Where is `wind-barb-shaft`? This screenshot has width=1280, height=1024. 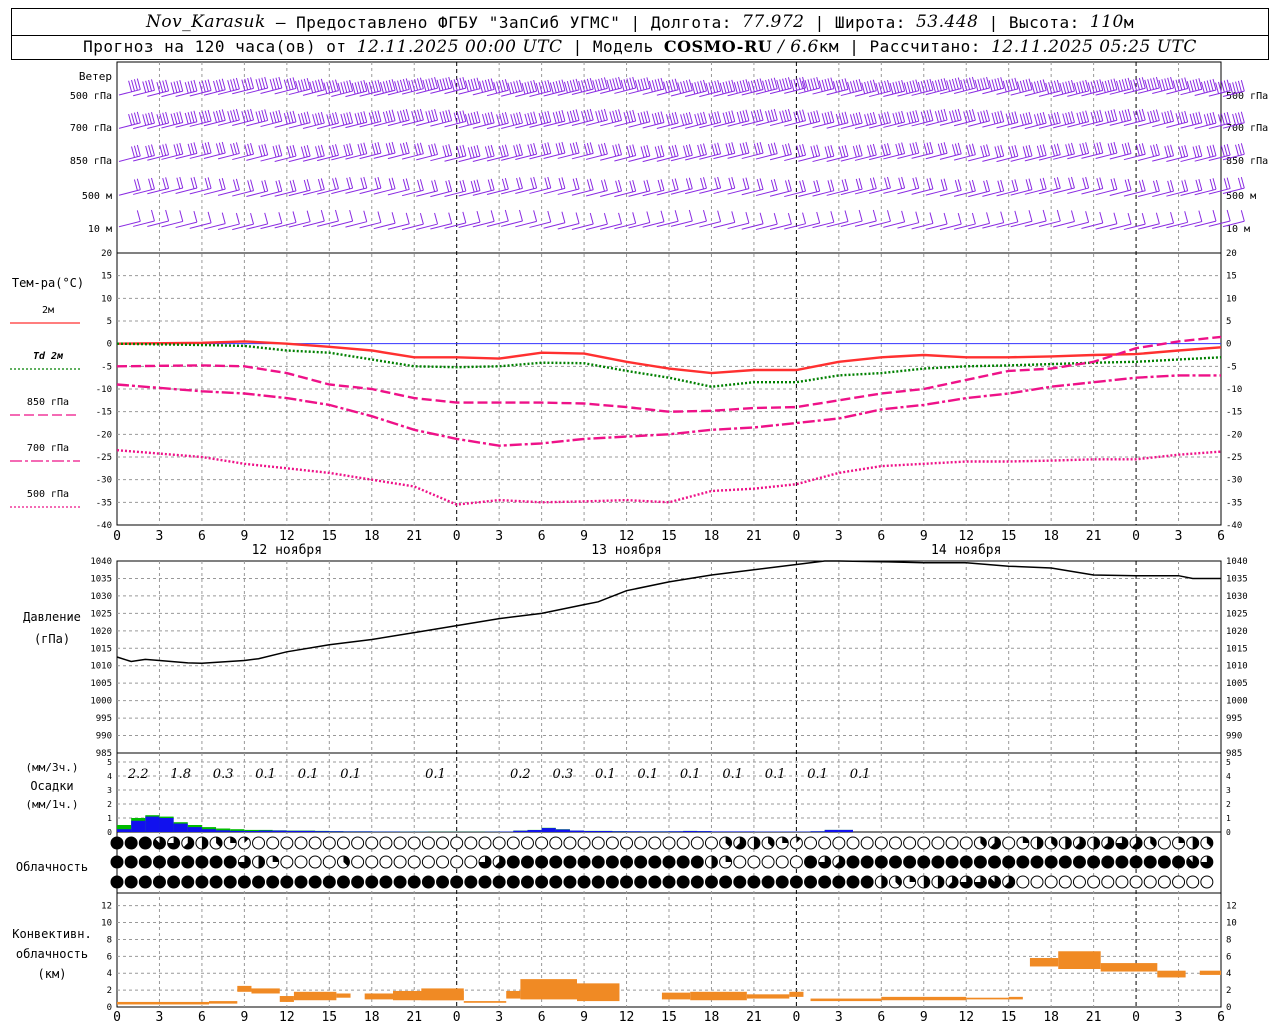
wind-barb-shaft is located at coordinates (724, 225).